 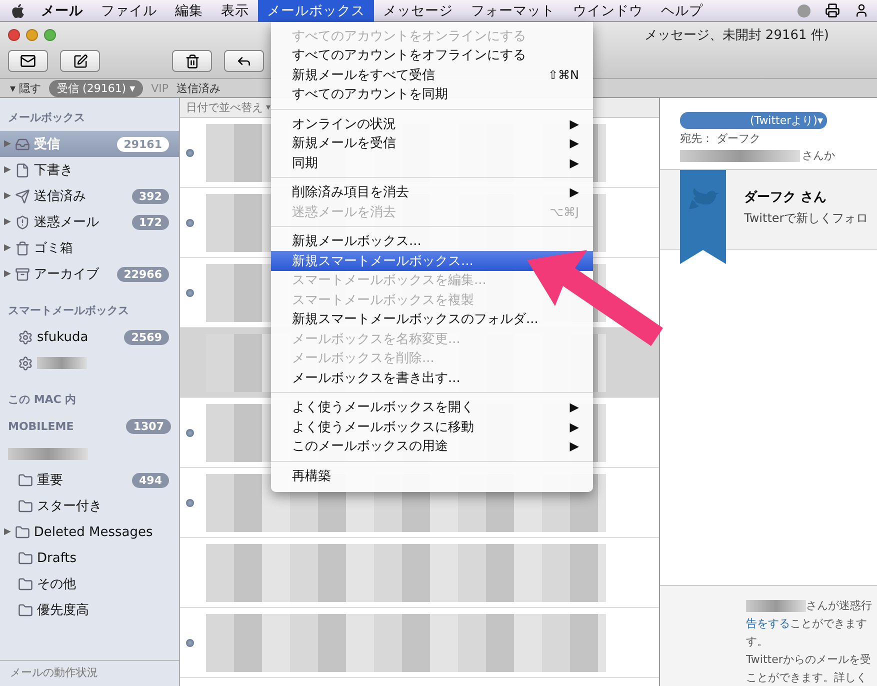 What do you see at coordinates (682, 11) in the screenshot?
I see `menu-title: ヘルプ` at bounding box center [682, 11].